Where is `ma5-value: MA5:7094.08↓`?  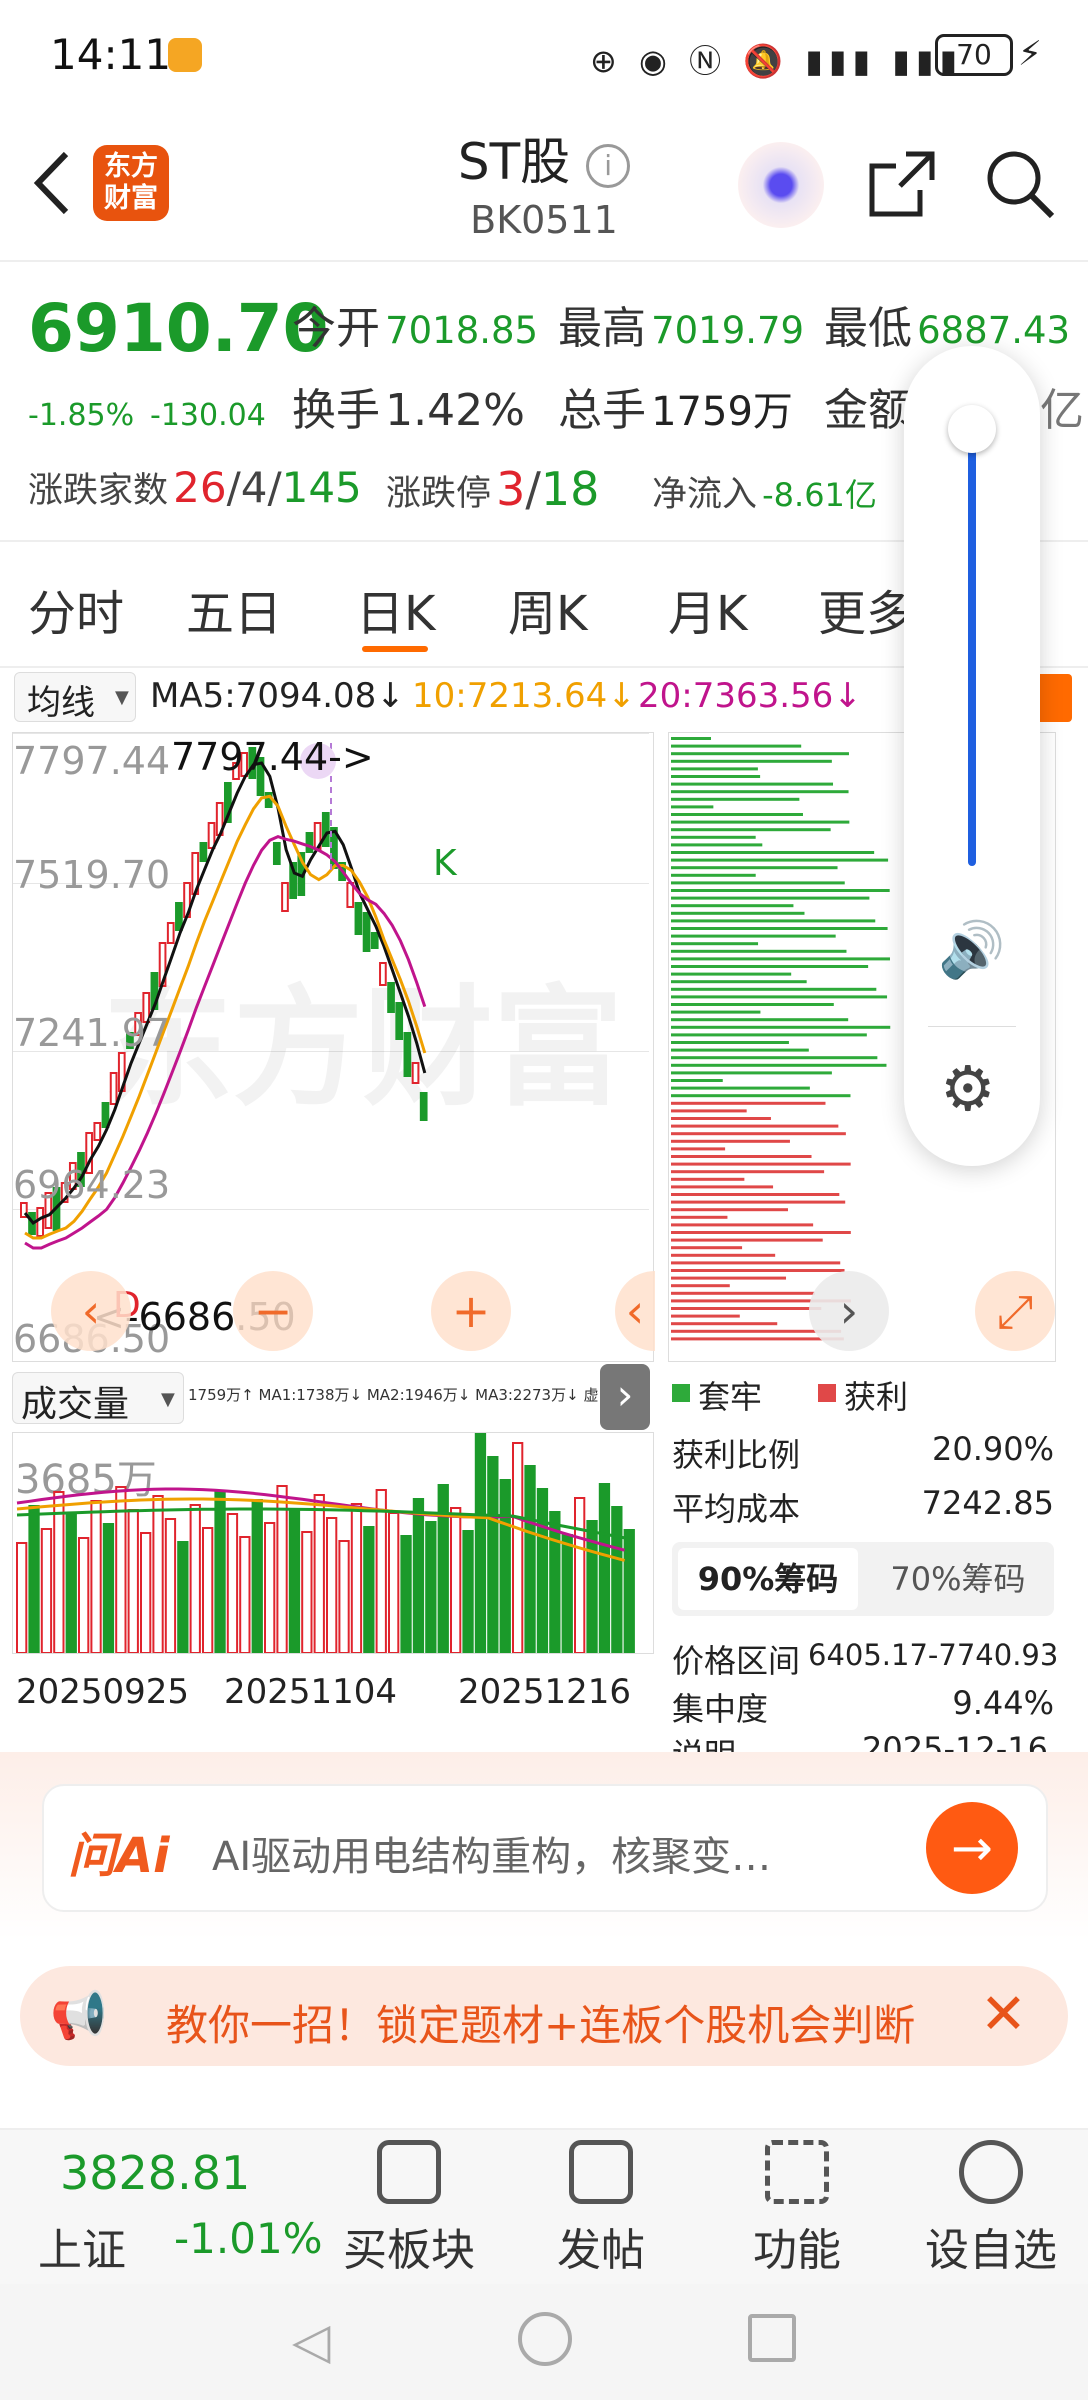 ma5-value: MA5:7094.08↓ is located at coordinates (277, 696).